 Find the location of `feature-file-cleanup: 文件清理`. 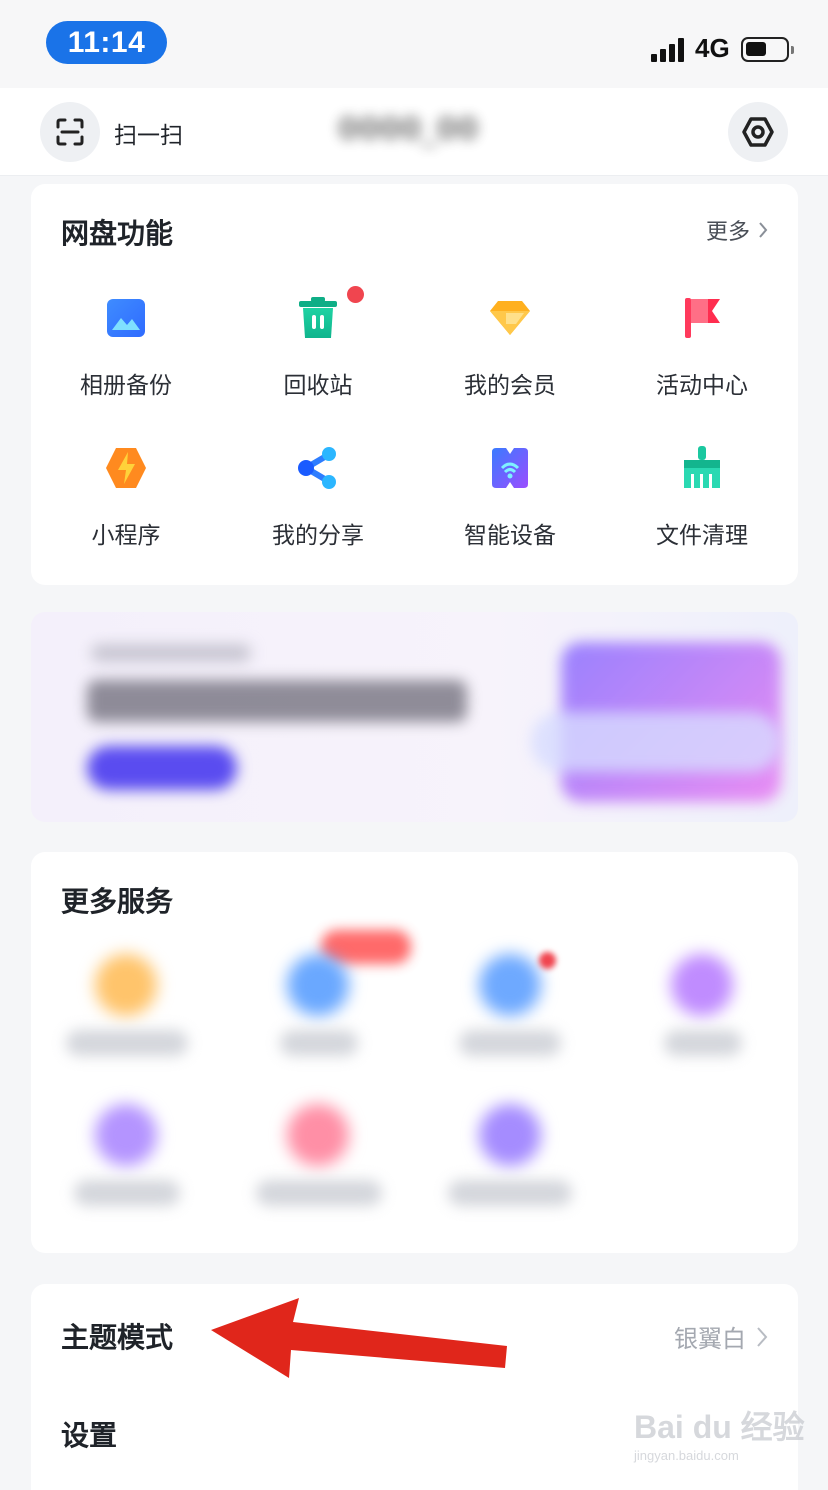

feature-file-cleanup: 文件清理 is located at coordinates (702, 497).